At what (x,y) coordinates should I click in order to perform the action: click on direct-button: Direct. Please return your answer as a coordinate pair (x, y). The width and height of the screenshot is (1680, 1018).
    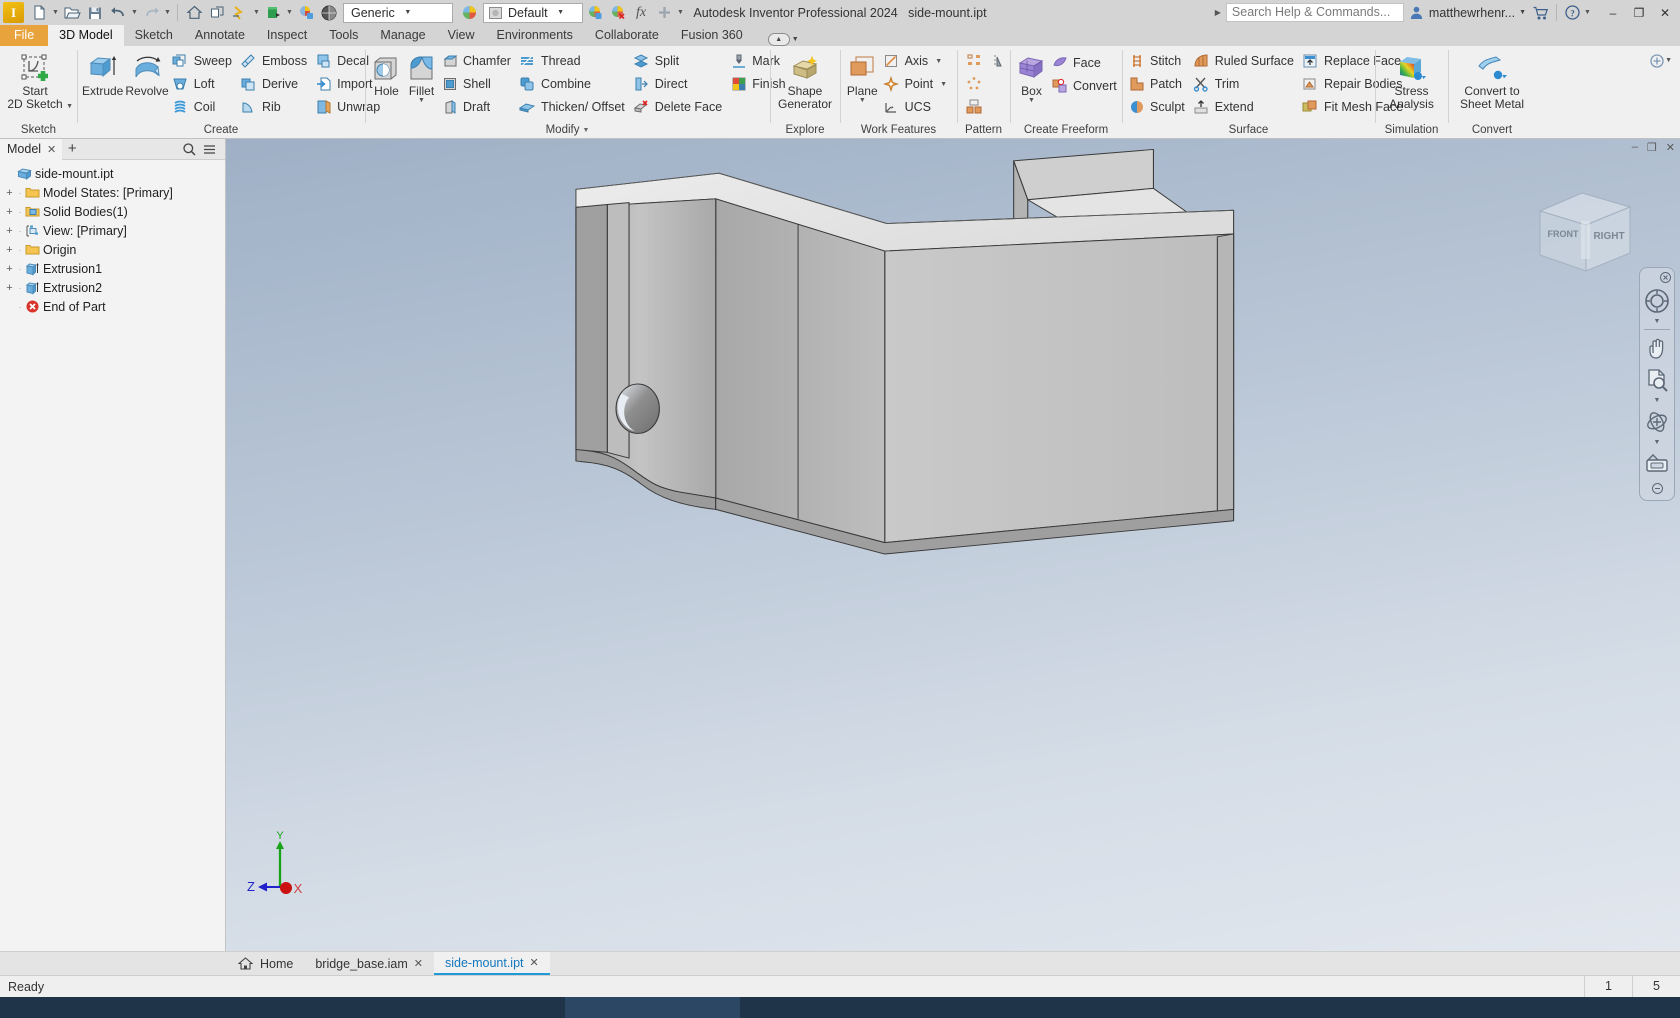
    Looking at the image, I should click on (679, 84).